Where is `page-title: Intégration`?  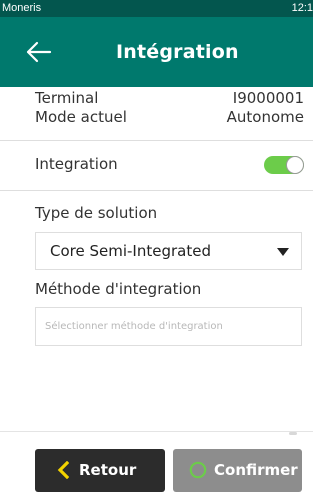
page-title: Intégration is located at coordinates (177, 52).